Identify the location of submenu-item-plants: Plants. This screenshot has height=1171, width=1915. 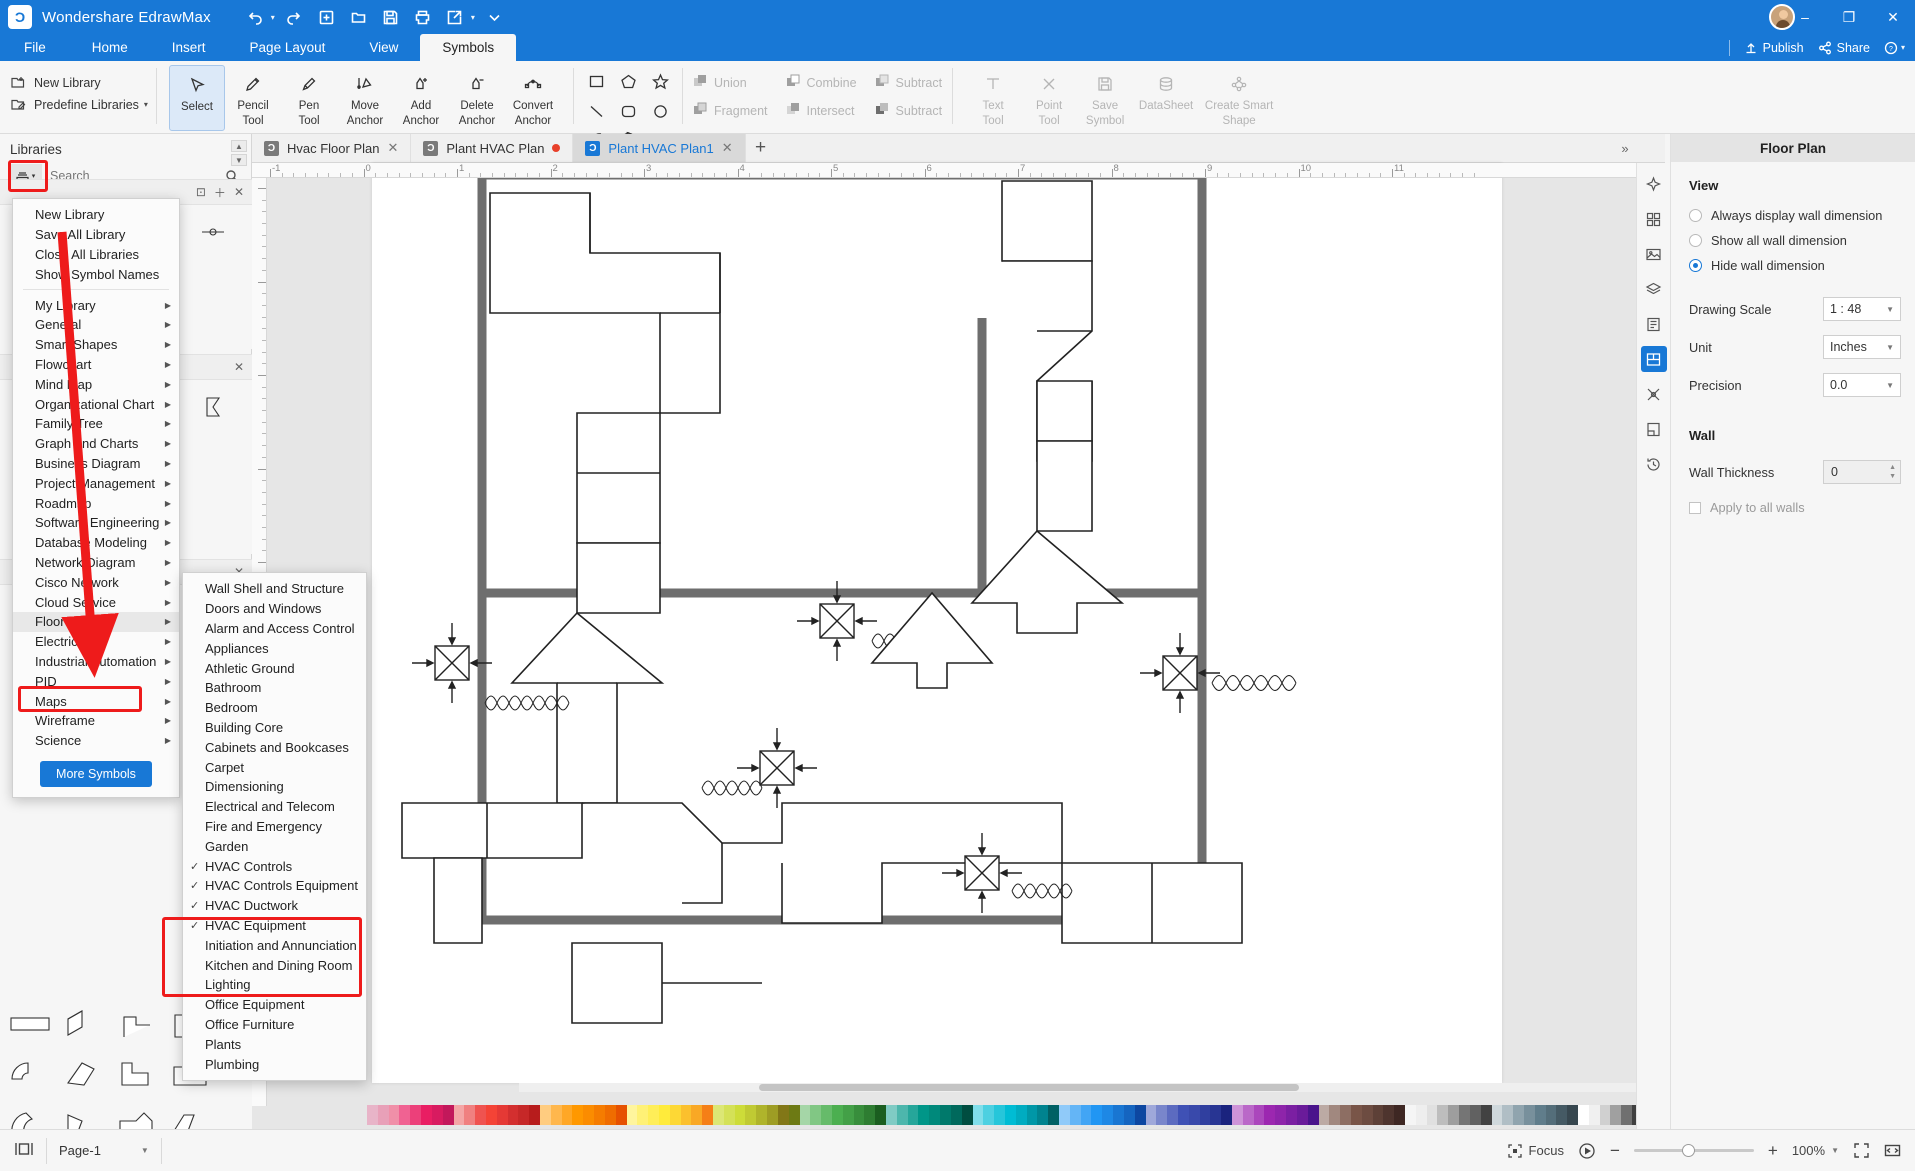
(274, 1044).